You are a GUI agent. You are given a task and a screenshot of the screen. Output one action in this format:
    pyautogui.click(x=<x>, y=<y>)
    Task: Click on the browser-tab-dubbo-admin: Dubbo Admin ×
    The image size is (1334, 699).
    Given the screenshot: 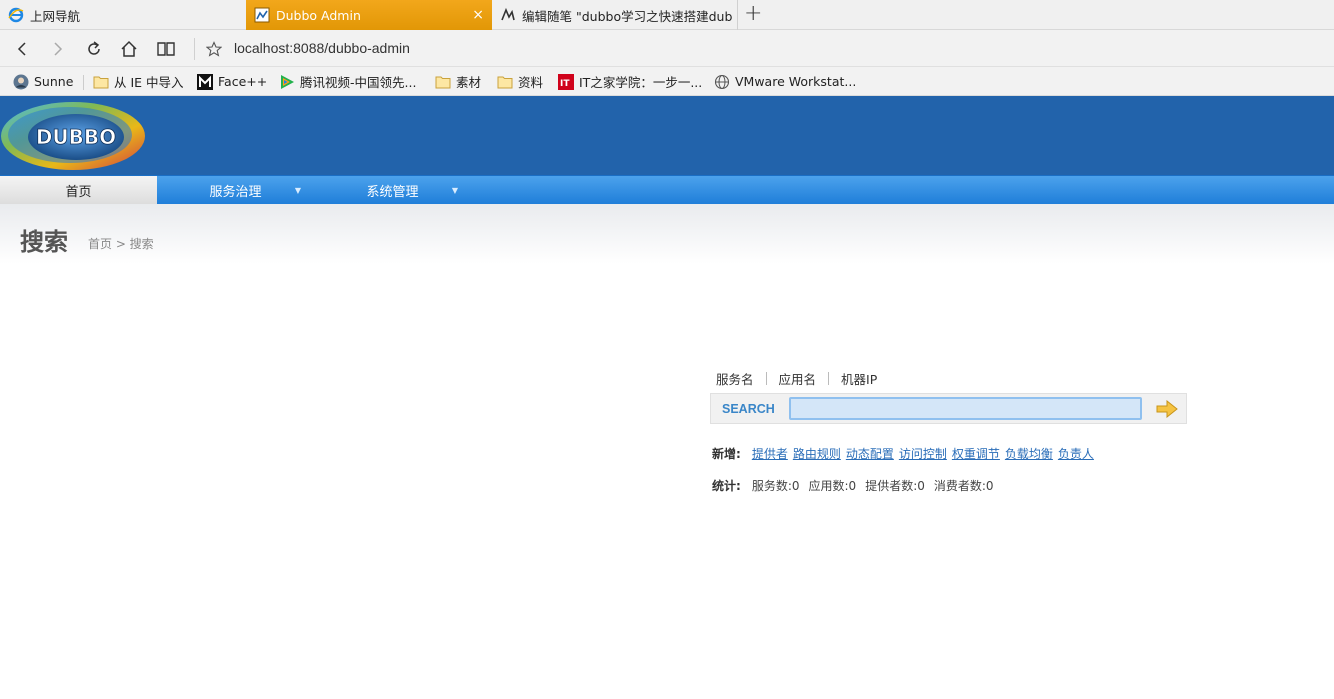 What is the action you would take?
    pyautogui.click(x=369, y=15)
    